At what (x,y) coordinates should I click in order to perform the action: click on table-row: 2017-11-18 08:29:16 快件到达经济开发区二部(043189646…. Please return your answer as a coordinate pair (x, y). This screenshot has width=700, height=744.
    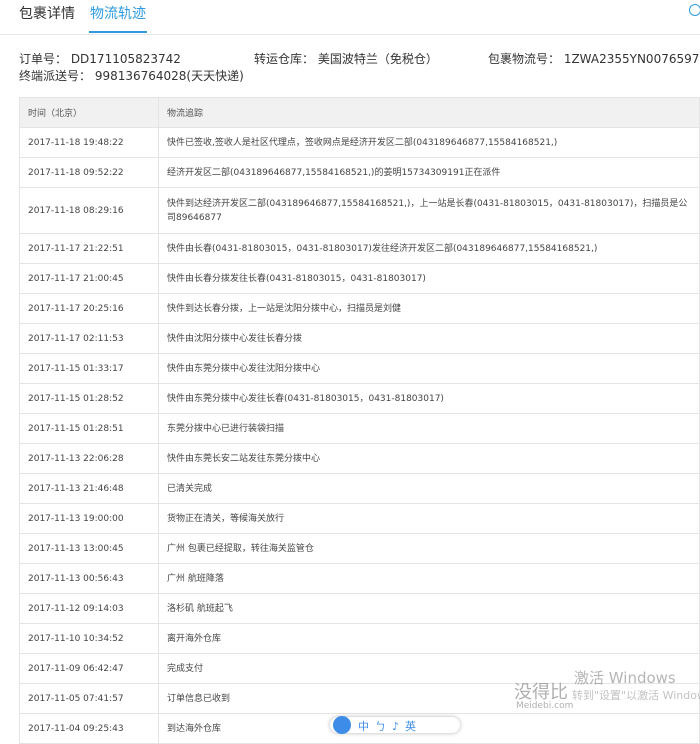
    Looking at the image, I should click on (359, 210).